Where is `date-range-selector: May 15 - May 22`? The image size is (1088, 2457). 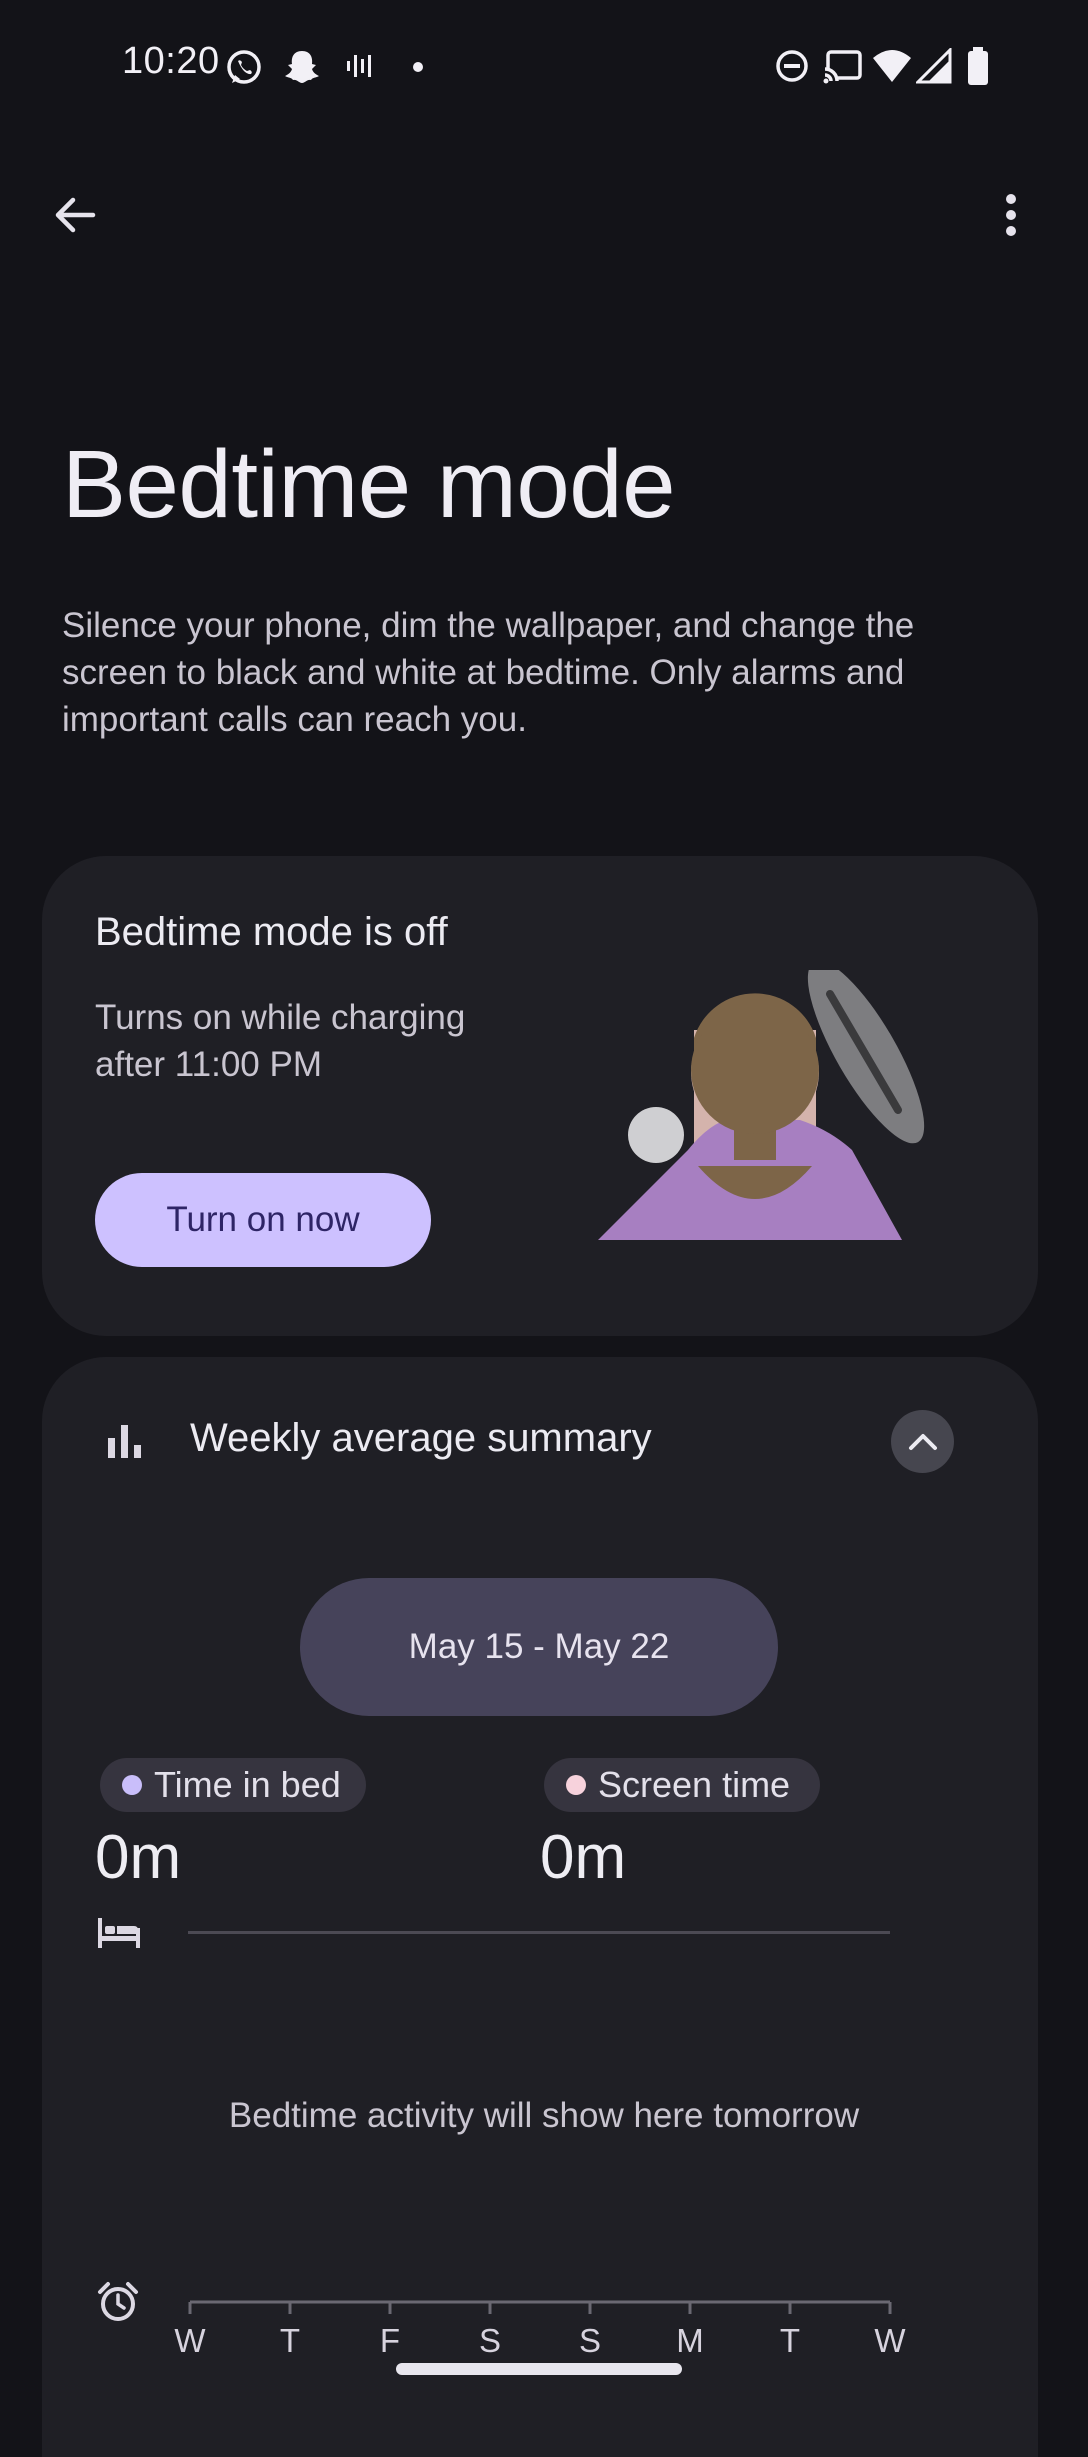 date-range-selector: May 15 - May 22 is located at coordinates (539, 1647).